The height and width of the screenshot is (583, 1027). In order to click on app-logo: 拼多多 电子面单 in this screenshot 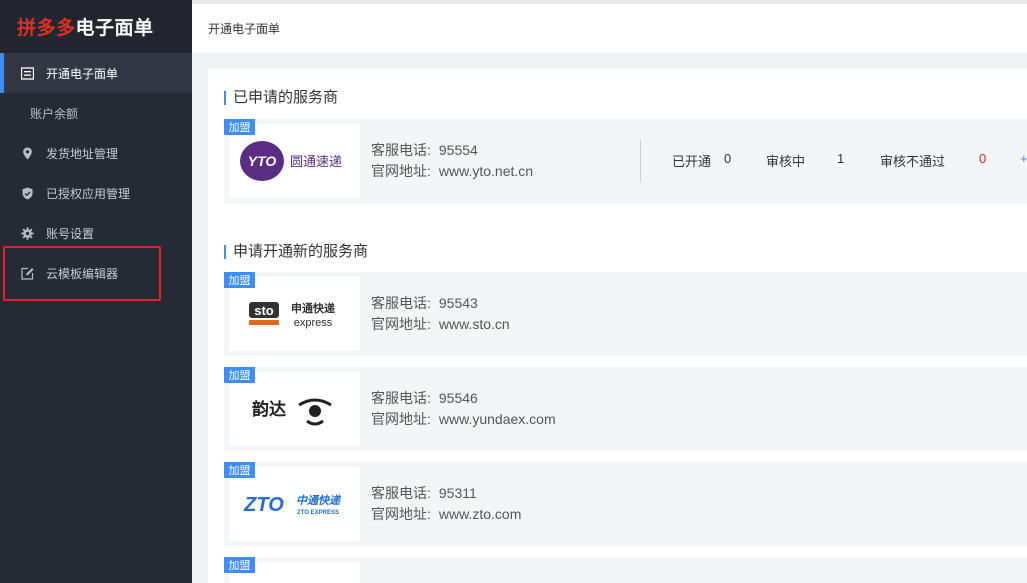, I will do `click(96, 26)`.